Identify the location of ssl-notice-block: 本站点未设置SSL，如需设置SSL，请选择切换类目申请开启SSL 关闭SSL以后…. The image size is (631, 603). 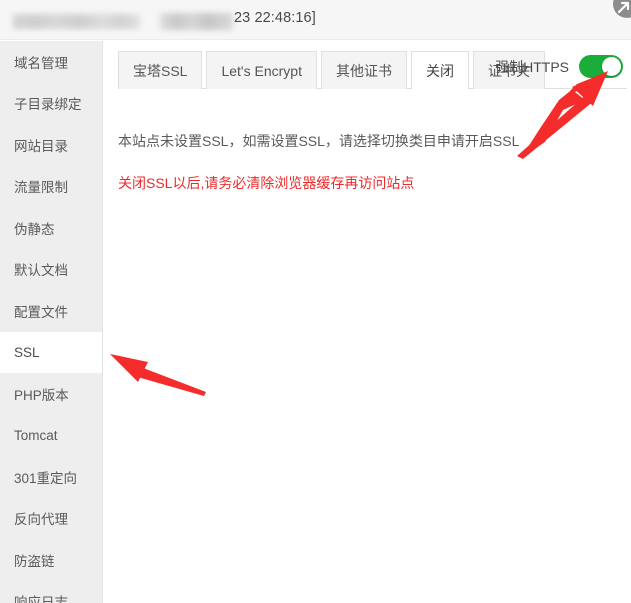
(367, 145).